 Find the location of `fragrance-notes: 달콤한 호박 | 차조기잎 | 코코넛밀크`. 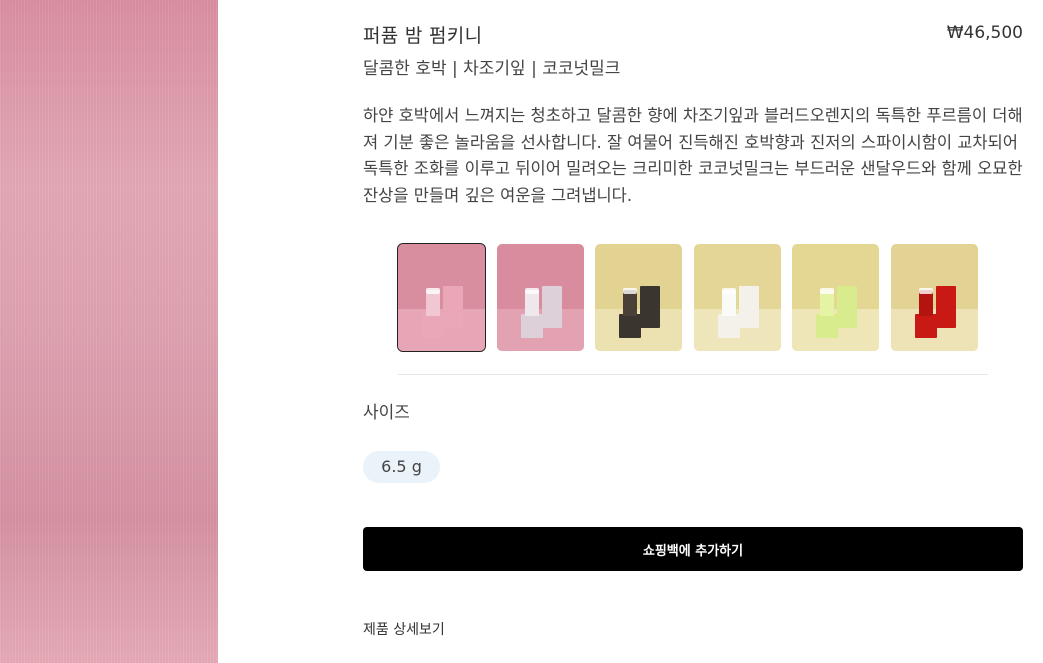

fragrance-notes: 달콤한 호박 | 차조기잎 | 코코넛밀크 is located at coordinates (492, 69).